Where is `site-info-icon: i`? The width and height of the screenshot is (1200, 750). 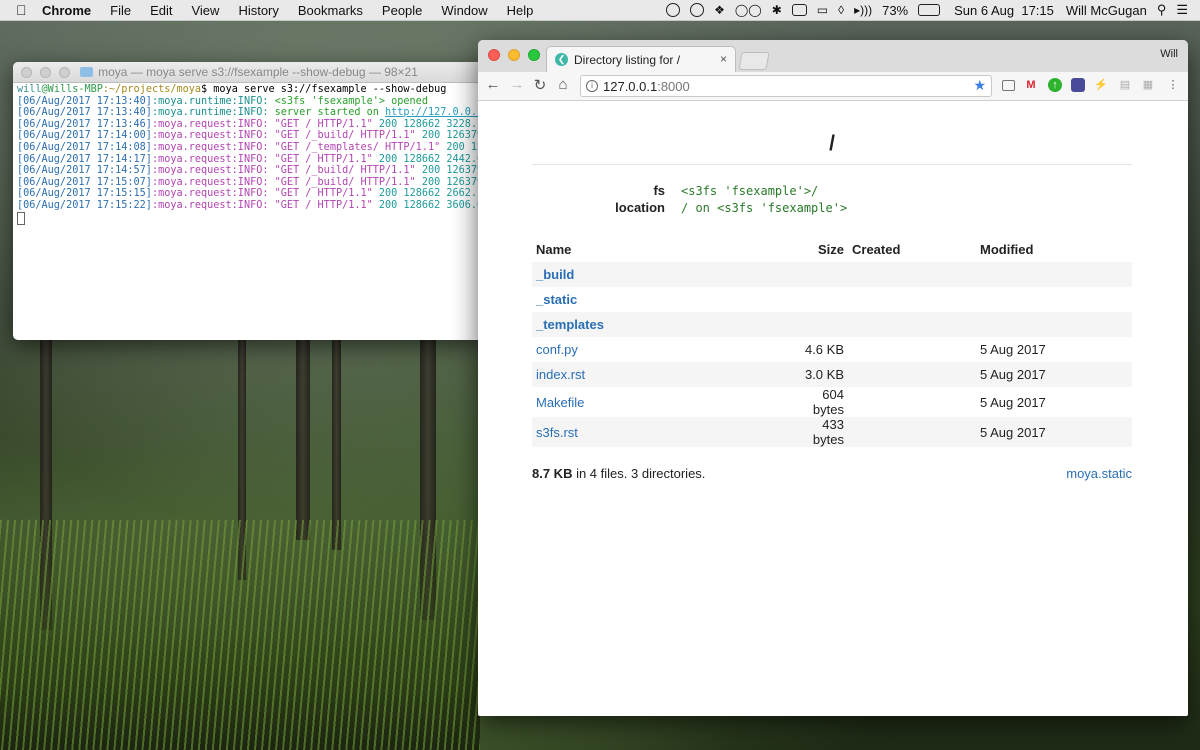 site-info-icon: i is located at coordinates (592, 86).